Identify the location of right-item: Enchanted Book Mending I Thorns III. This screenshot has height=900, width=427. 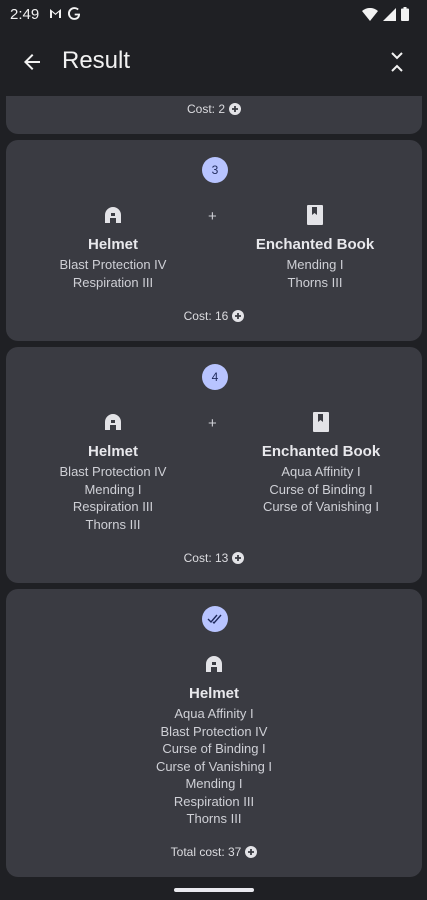
(315, 247).